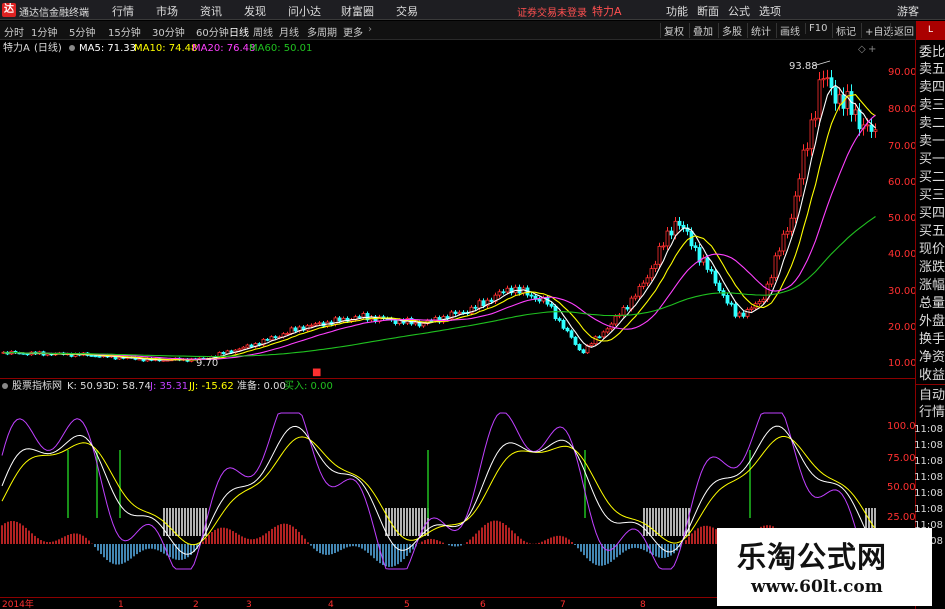 The width and height of the screenshot is (945, 609). What do you see at coordinates (607, 11) in the screenshot?
I see `title-stock-name: 特力A` at bounding box center [607, 11].